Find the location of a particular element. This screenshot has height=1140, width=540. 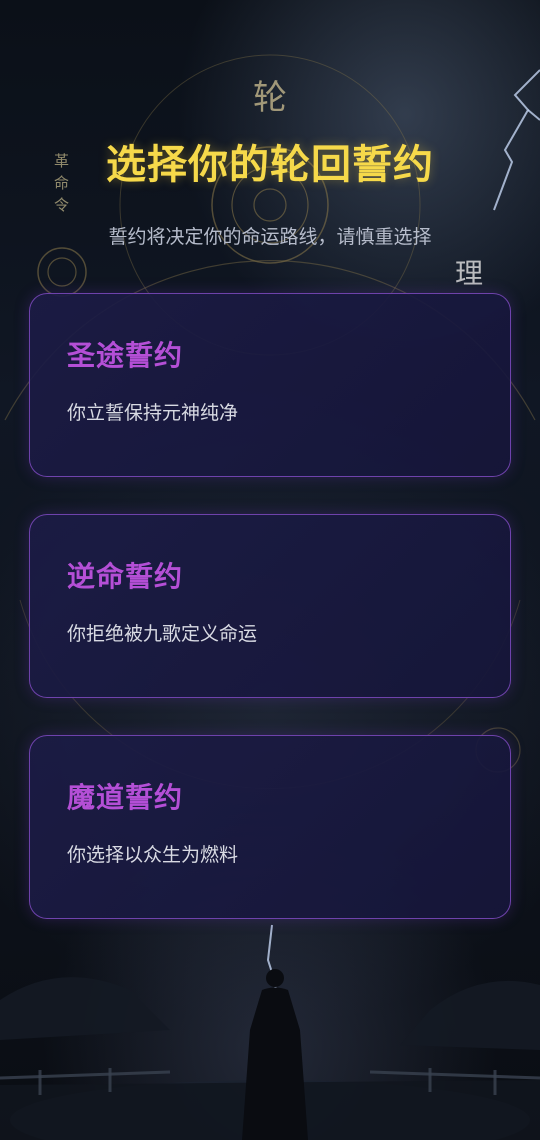

oath-card-title: 圣途誓约 is located at coordinates (125, 355).